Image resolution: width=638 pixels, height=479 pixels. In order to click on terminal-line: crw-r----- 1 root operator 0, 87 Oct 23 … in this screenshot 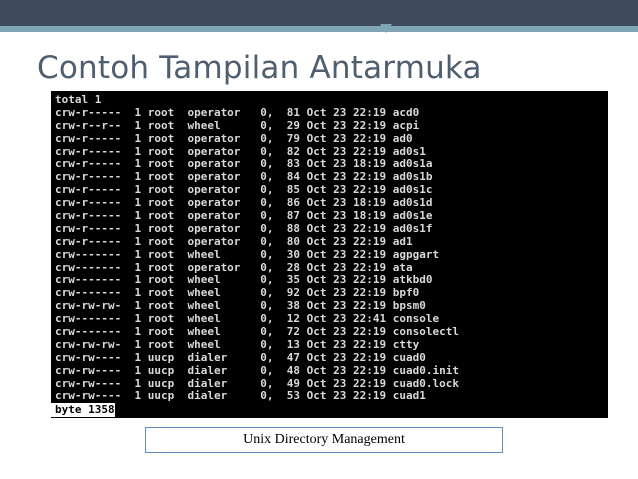, I will do `click(244, 216)`.